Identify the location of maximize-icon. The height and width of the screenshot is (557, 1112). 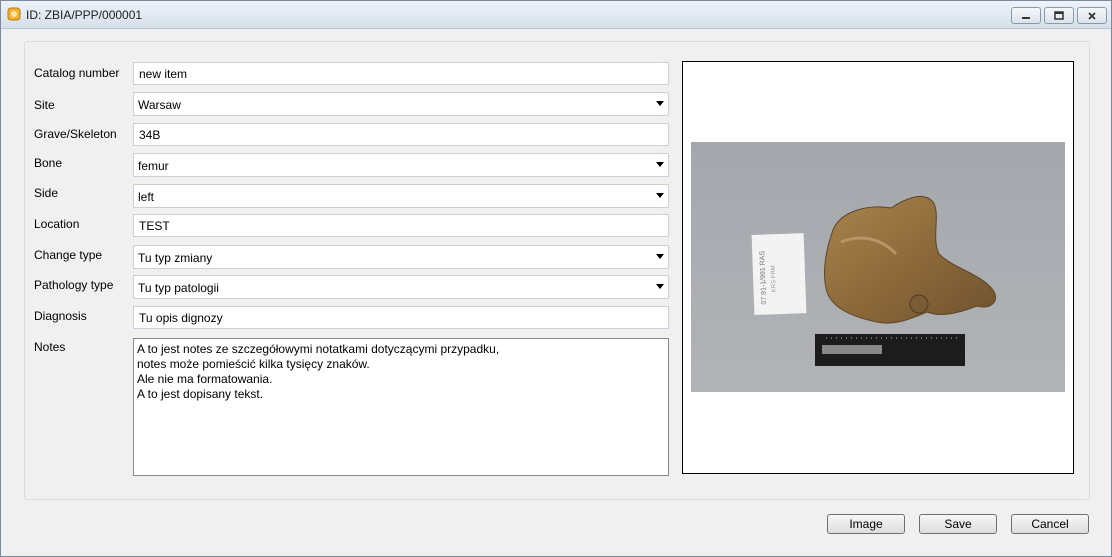
(1059, 15).